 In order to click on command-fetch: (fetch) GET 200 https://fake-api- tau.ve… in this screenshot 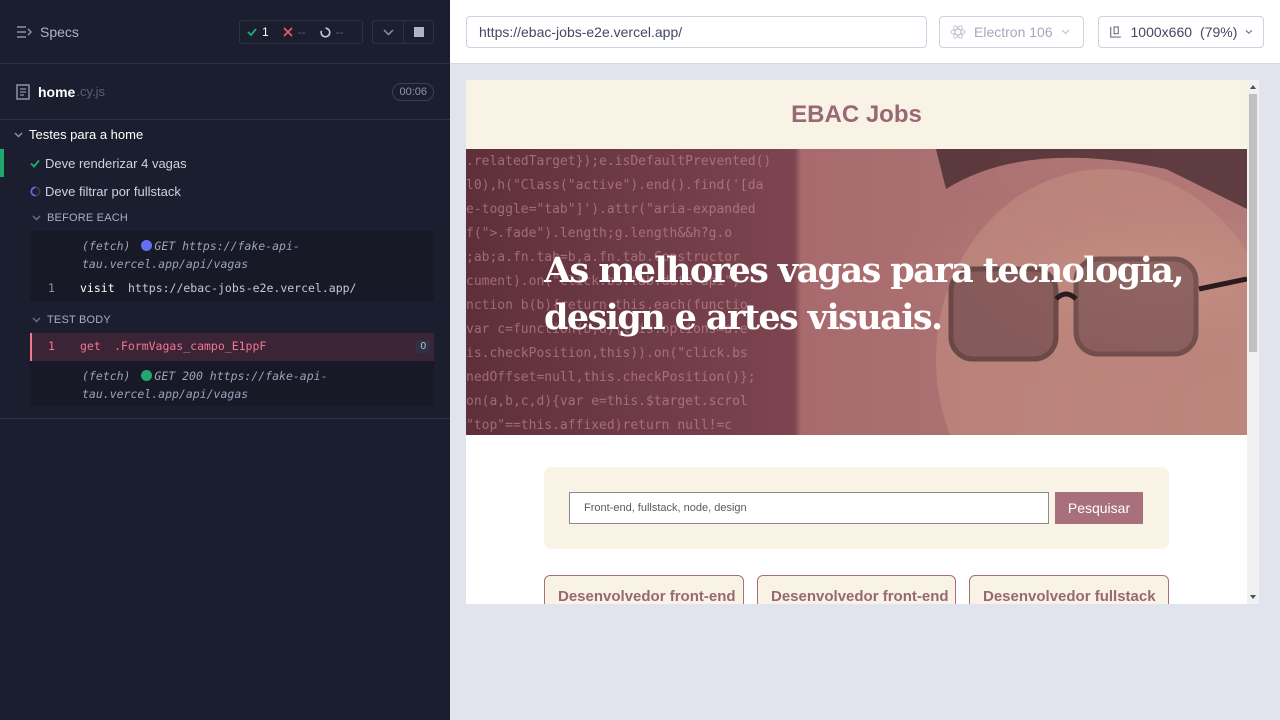, I will do `click(232, 383)`.